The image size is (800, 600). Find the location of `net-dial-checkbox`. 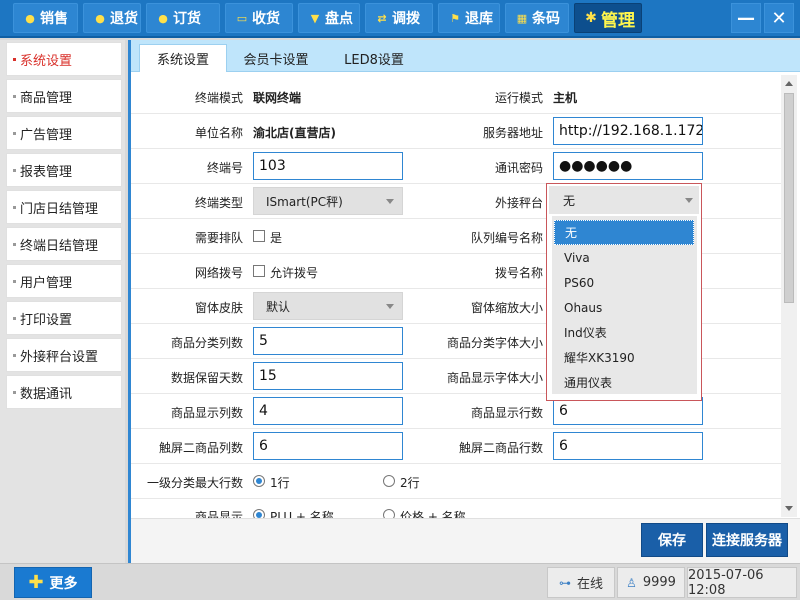

net-dial-checkbox is located at coordinates (259, 271).